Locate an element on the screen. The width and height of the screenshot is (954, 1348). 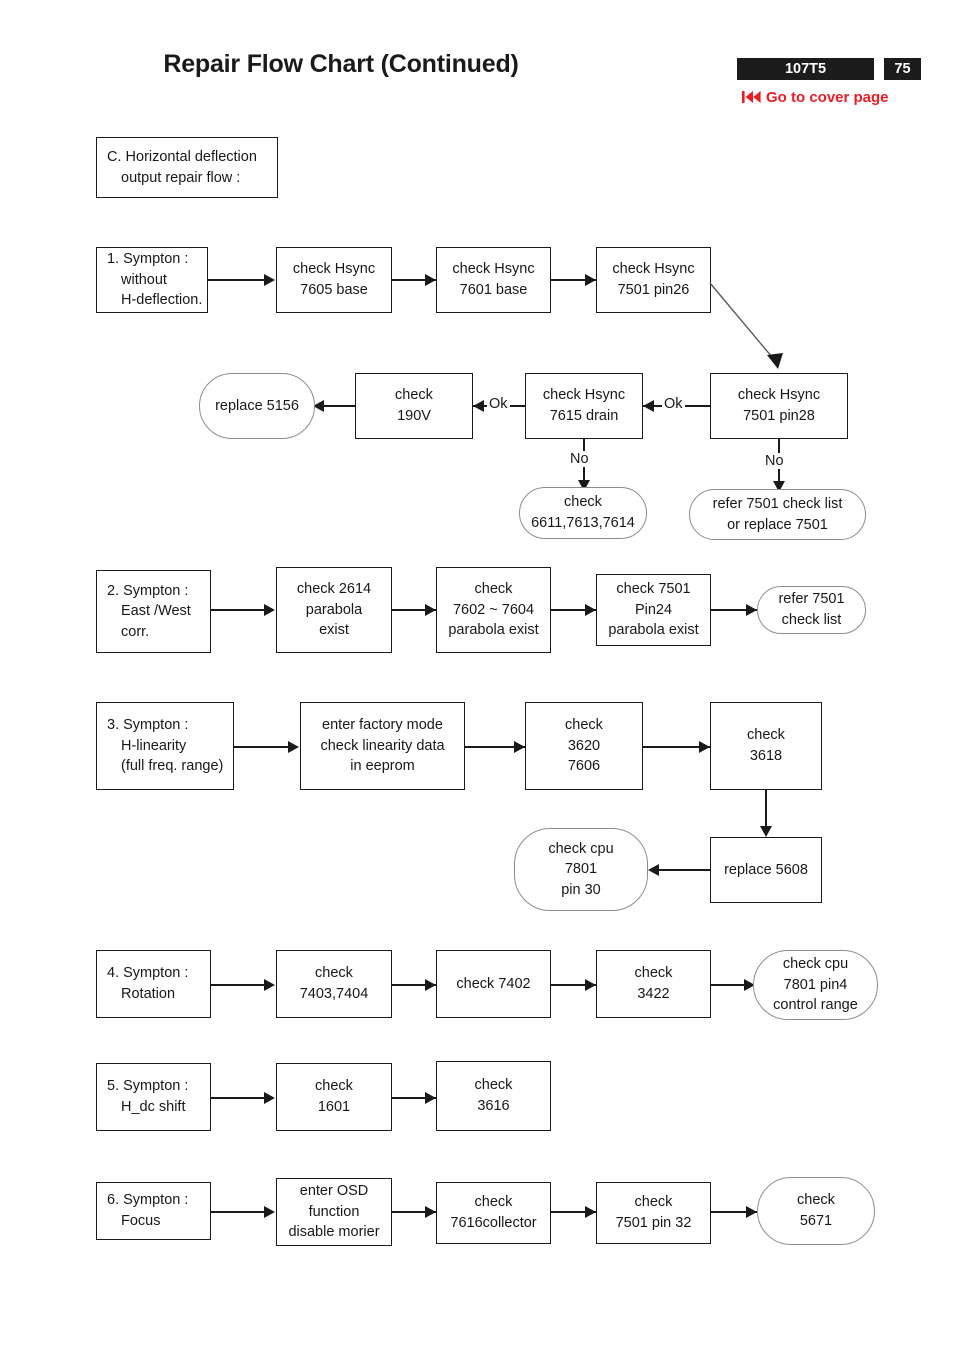
flow-2-step-2-line1: check is located at coordinates (493, 589).